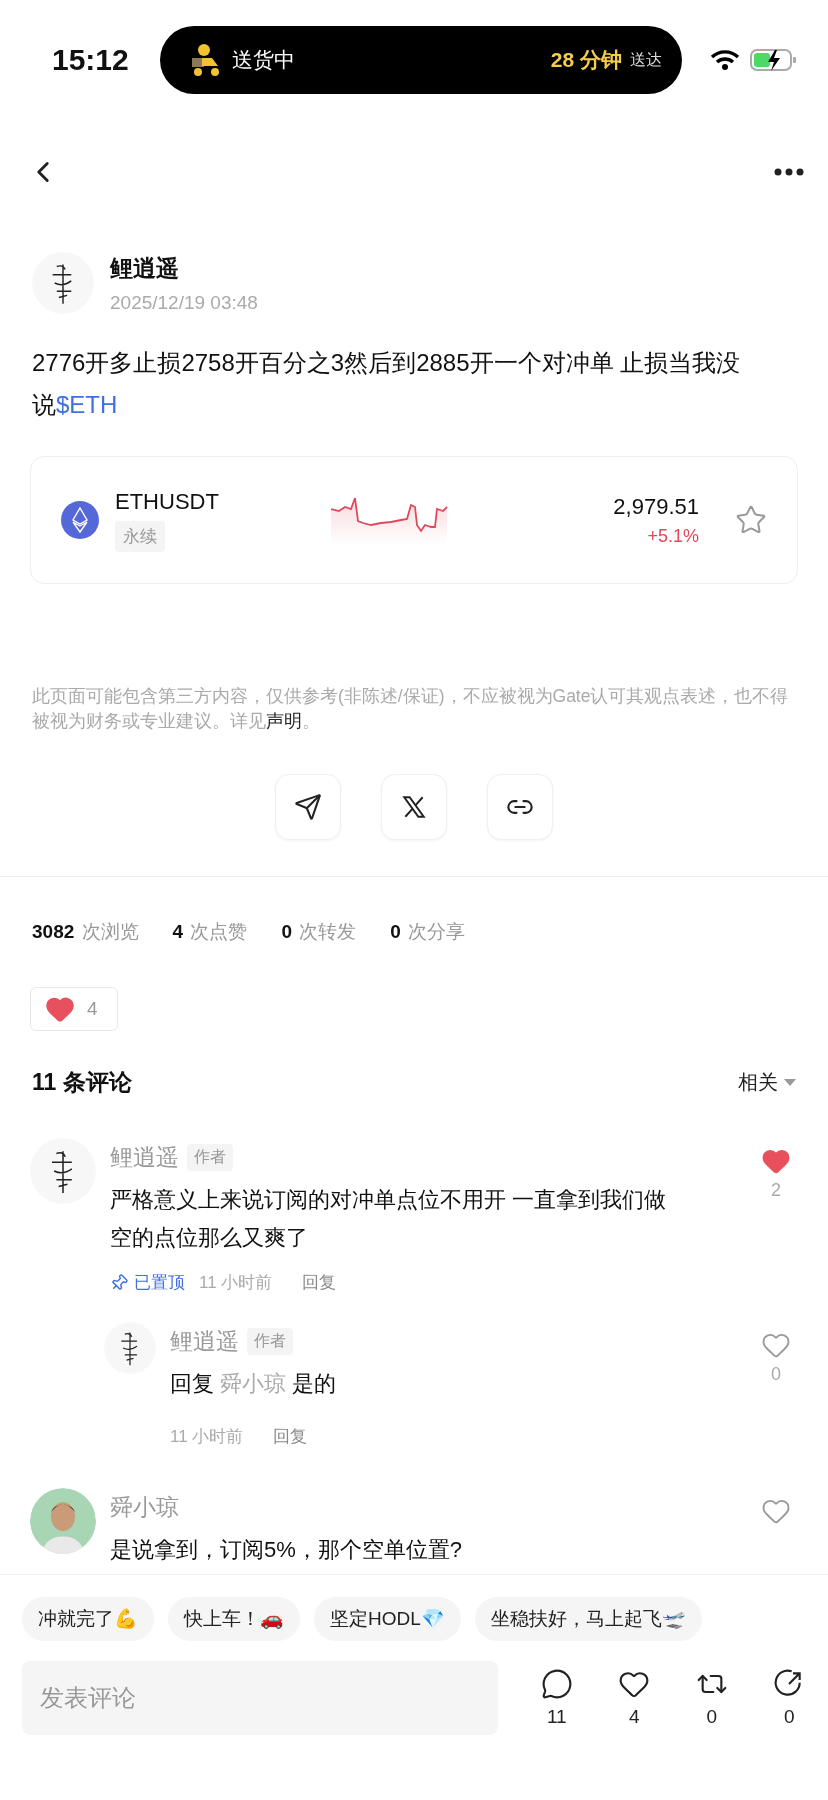 Image resolution: width=828 pixels, height=1800 pixels. What do you see at coordinates (387, 384) in the screenshot?
I see `post-text: 2776开多止损2758开百分之3然后到2885开一个对冲单 止损当我没说$ETH` at bounding box center [387, 384].